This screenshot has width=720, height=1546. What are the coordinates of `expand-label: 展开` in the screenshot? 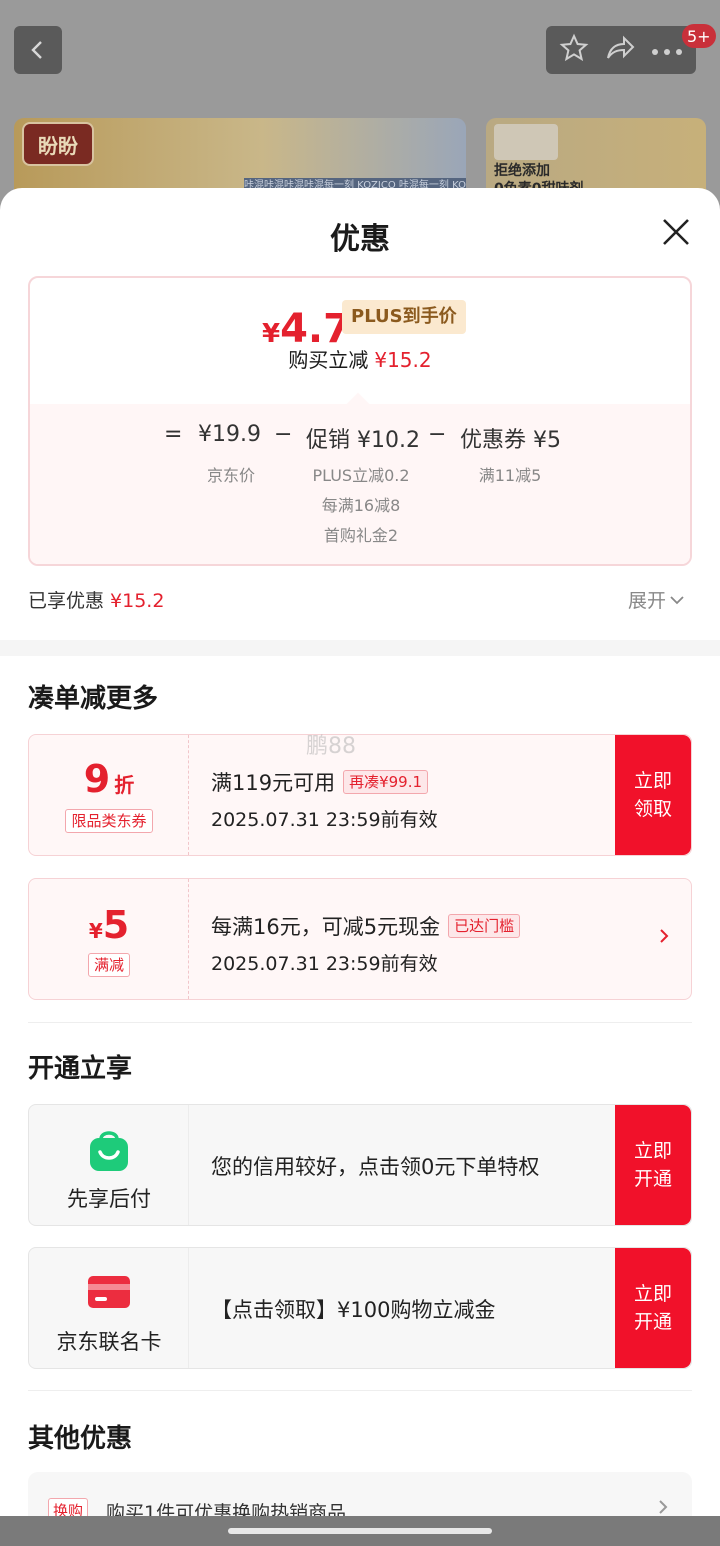 It's located at (647, 601).